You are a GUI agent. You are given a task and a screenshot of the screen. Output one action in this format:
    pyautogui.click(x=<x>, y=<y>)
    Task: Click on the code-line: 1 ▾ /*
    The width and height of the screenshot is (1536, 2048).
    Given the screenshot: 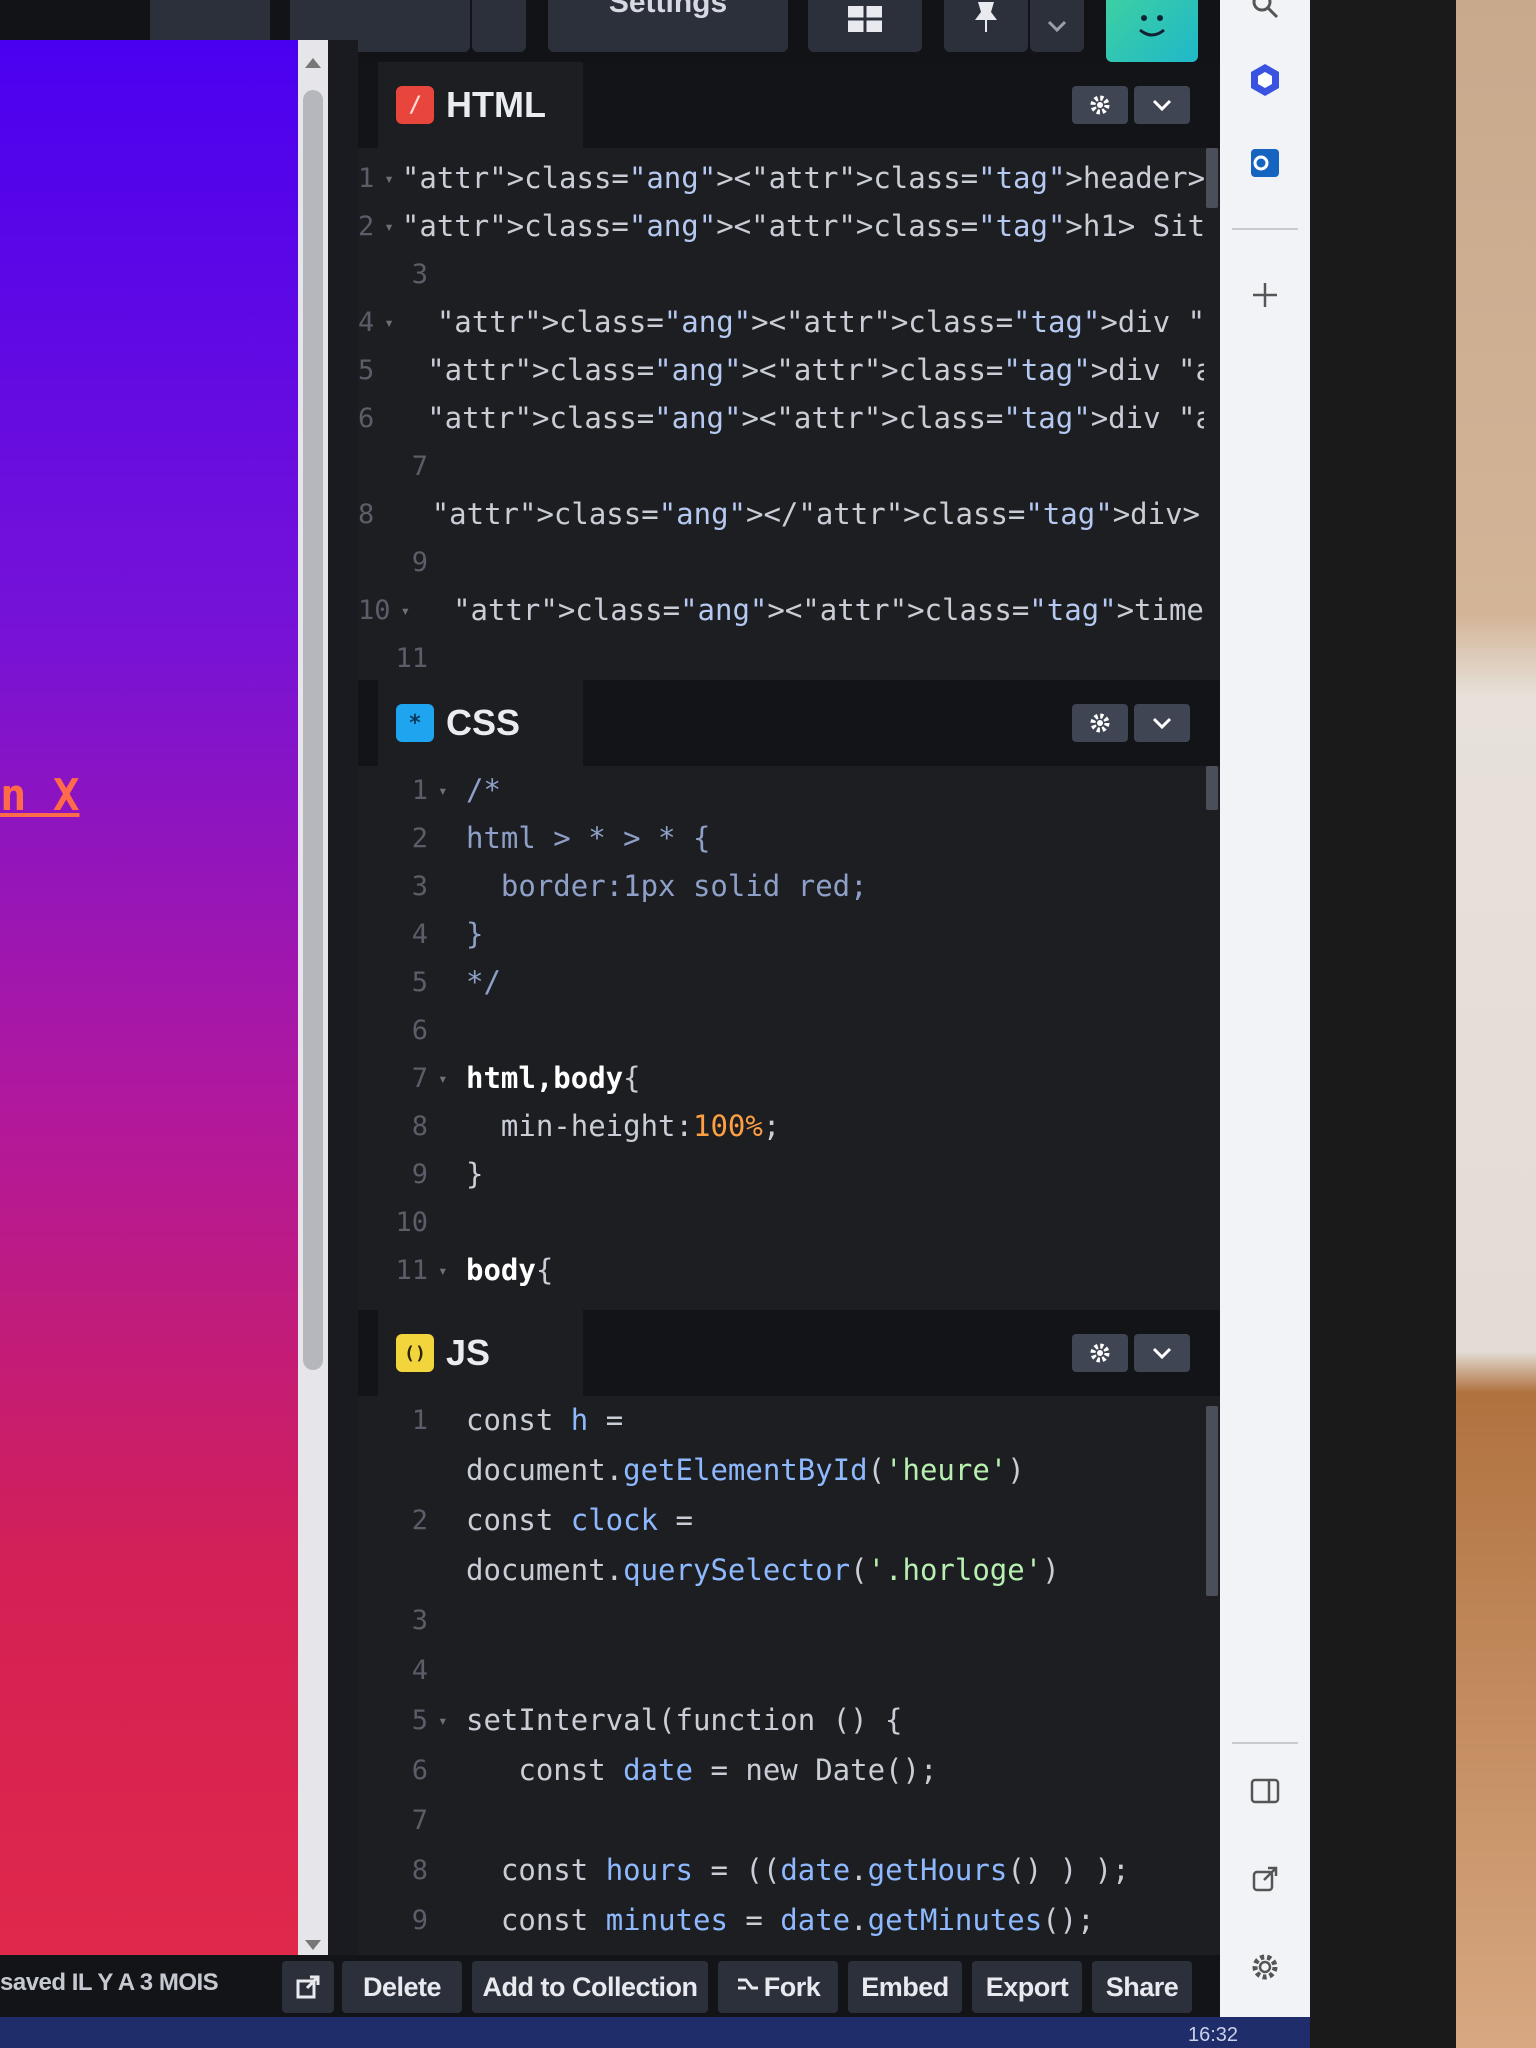 What is the action you would take?
    pyautogui.click(x=779, y=790)
    